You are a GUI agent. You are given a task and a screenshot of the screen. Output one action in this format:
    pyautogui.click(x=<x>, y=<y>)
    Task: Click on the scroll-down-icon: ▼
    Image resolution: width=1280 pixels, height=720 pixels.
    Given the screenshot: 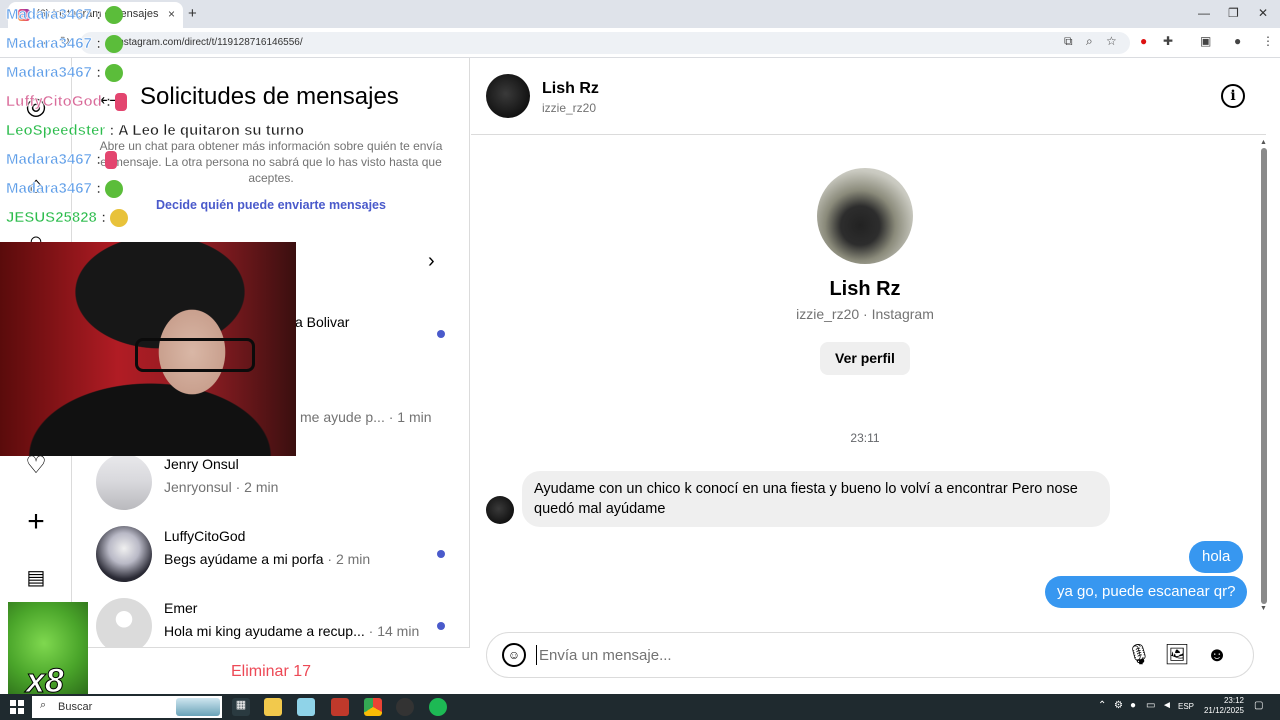 What is the action you would take?
    pyautogui.click(x=1263, y=608)
    